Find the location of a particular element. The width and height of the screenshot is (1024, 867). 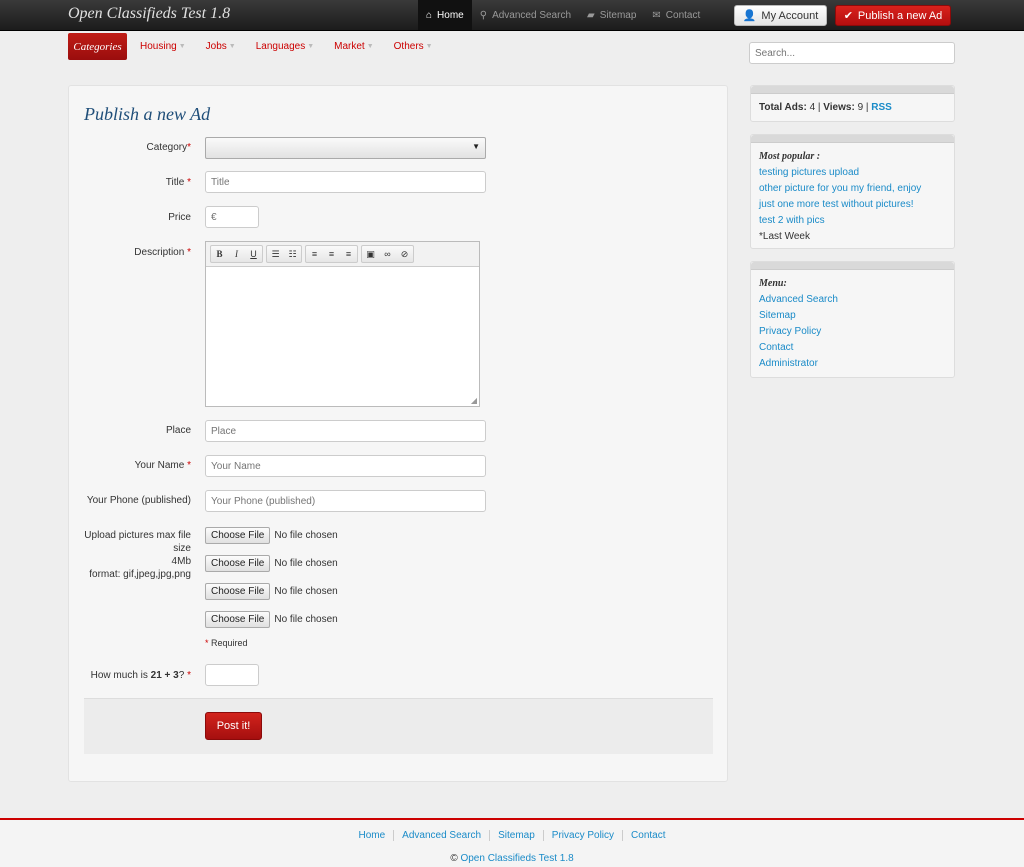

upload-label-line: format: gif,jpeg,jpg,png is located at coordinates (140, 574).